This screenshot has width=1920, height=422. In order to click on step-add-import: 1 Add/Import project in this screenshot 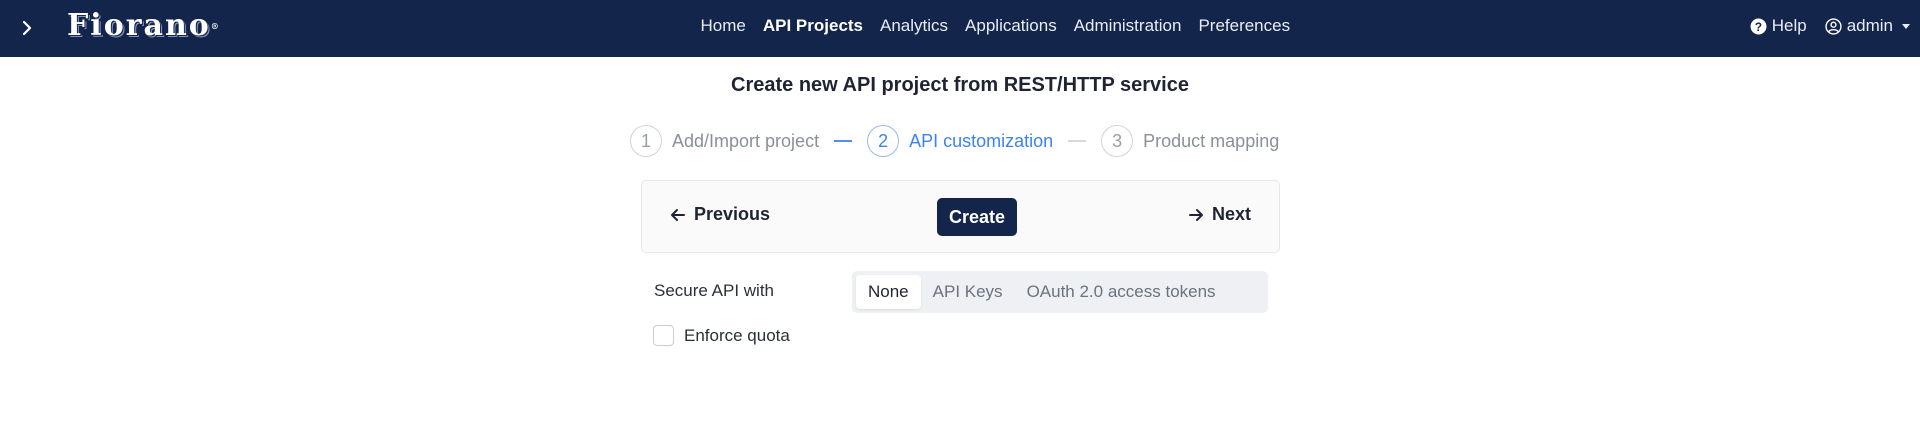, I will do `click(724, 141)`.